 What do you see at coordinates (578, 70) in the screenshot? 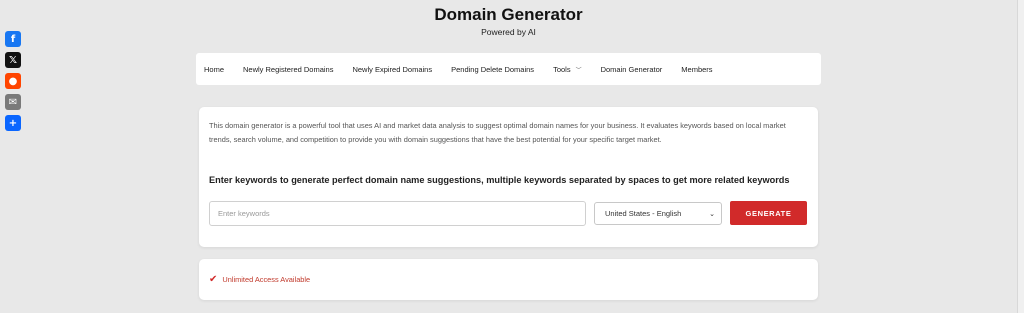
I see `chevron-down-icon: ﹀` at bounding box center [578, 70].